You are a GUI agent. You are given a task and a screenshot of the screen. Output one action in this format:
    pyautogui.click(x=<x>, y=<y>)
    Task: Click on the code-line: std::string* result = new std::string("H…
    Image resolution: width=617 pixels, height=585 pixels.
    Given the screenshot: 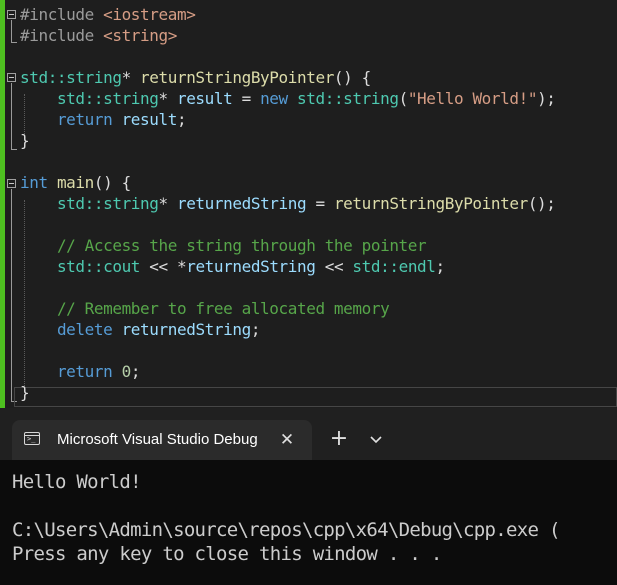 What is the action you would take?
    pyautogui.click(x=288, y=98)
    